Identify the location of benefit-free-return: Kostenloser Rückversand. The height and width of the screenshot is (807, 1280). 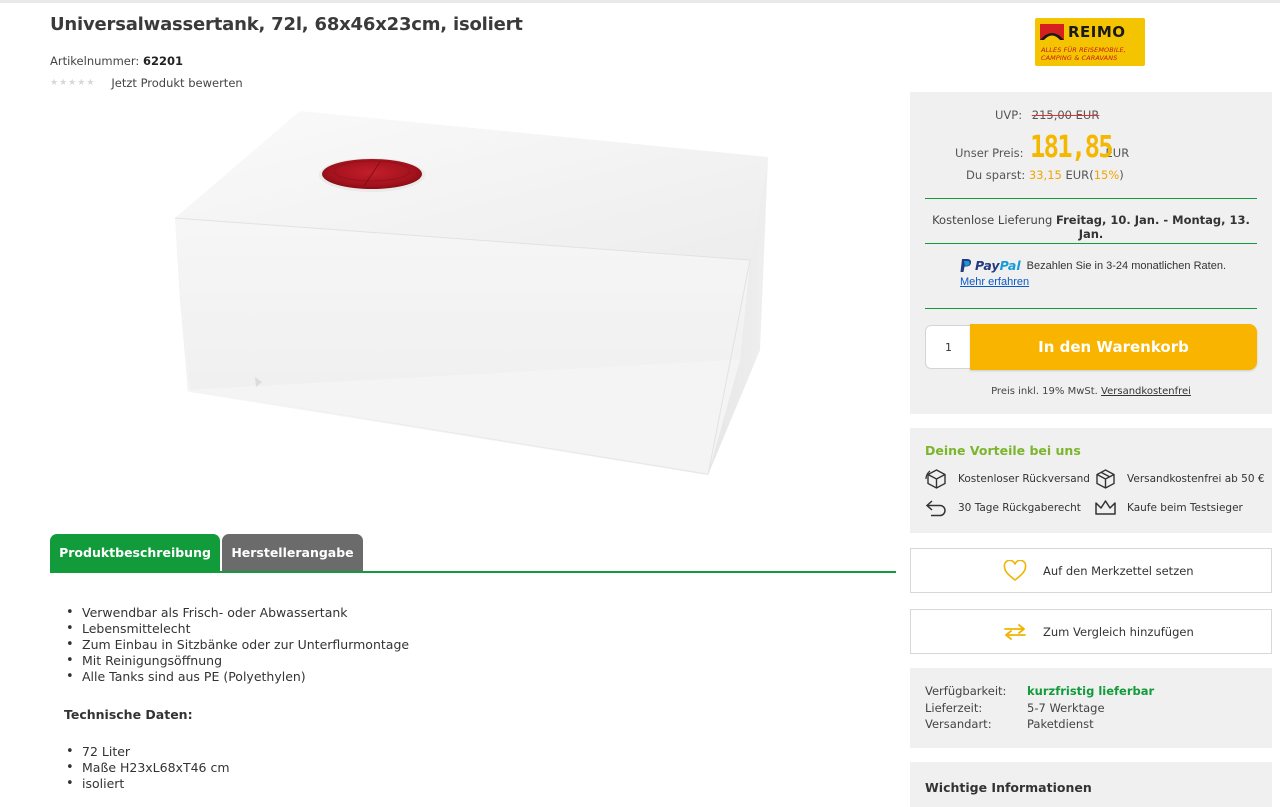
(1007, 479).